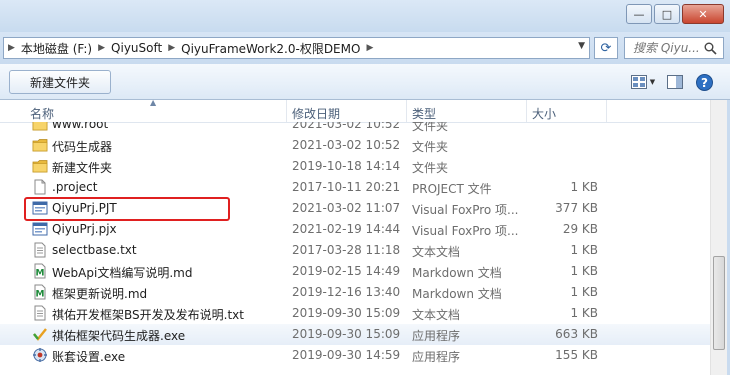 This screenshot has height=375, width=730. I want to click on file-name: QiyuPrj.pjx, so click(84, 229).